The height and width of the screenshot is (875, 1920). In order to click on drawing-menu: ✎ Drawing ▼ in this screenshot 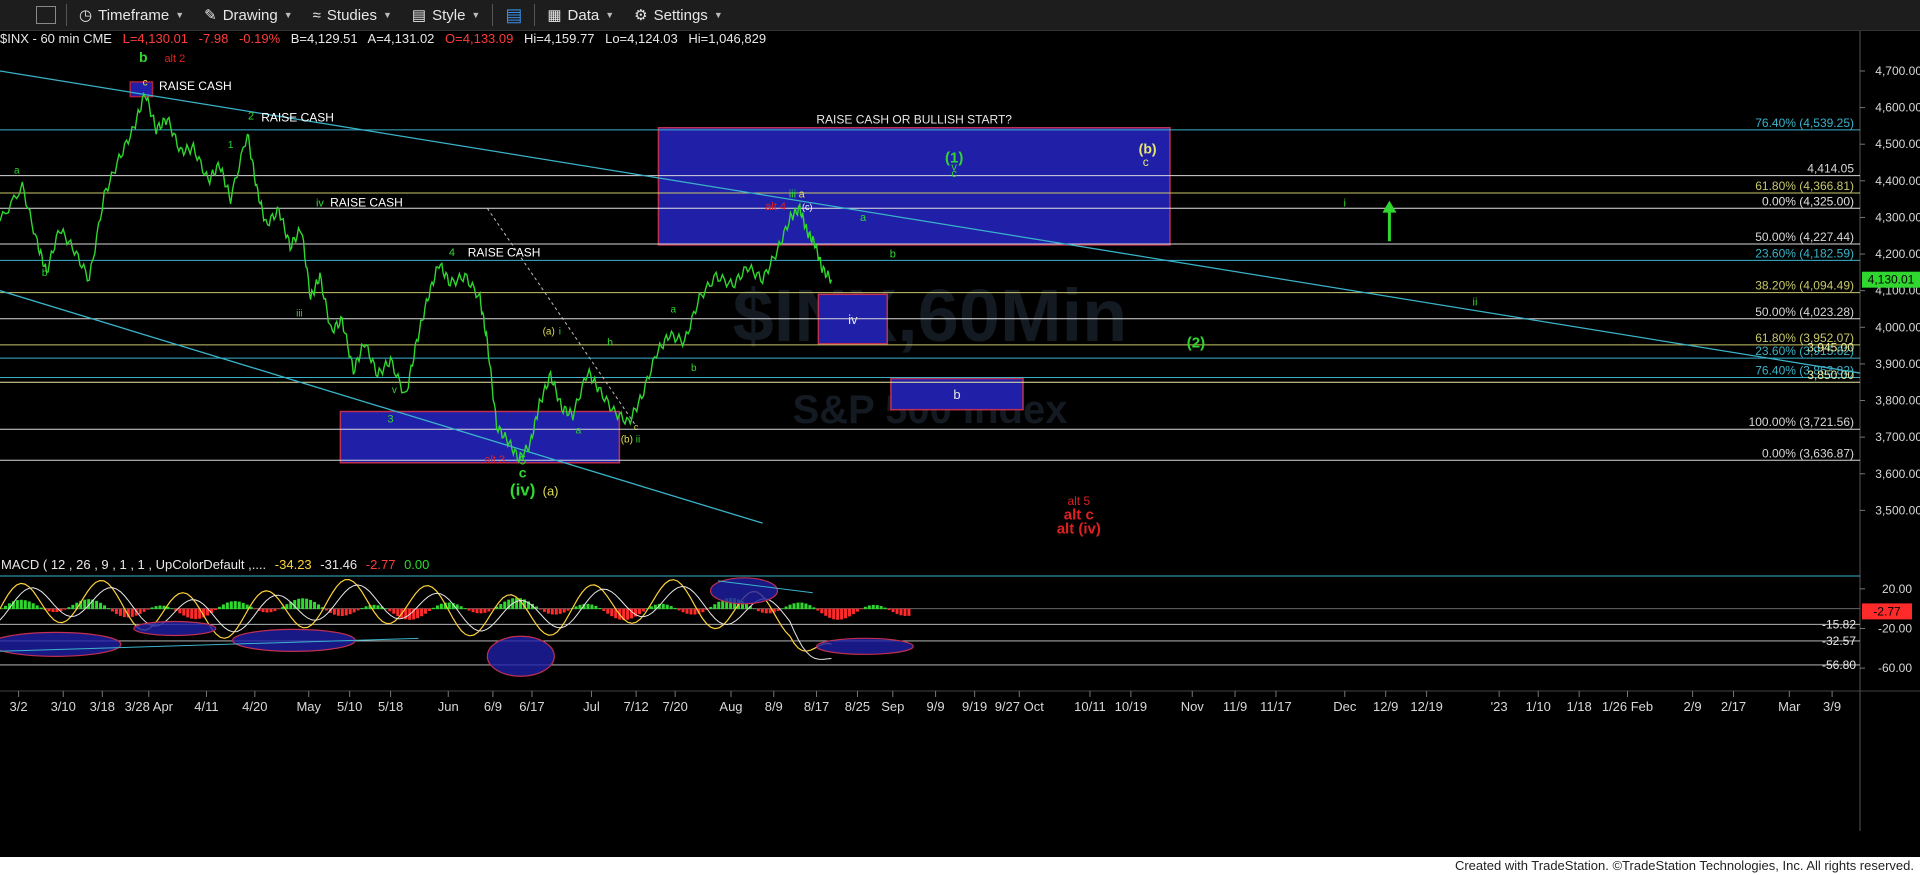, I will do `click(248, 15)`.